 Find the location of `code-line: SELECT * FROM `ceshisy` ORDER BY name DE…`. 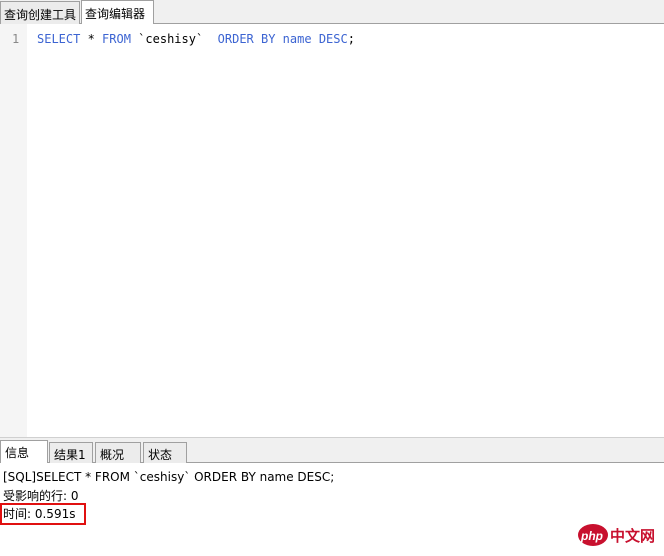

code-line: SELECT * FROM `ceshisy` ORDER BY name DE… is located at coordinates (196, 39).